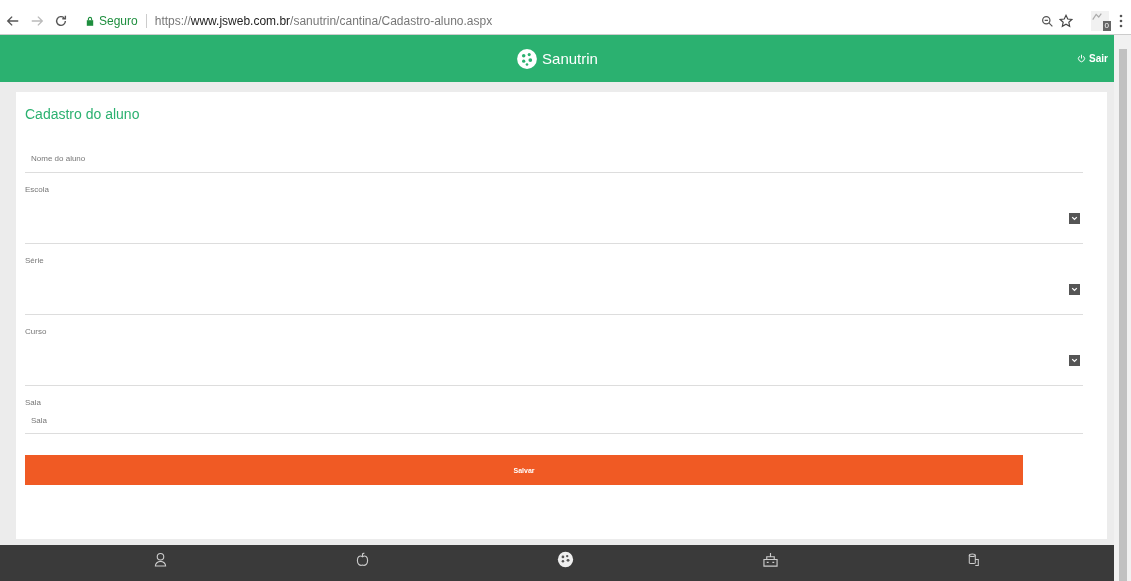 Image resolution: width=1131 pixels, height=581 pixels. I want to click on extension-badge: 0, so click(1106, 26).